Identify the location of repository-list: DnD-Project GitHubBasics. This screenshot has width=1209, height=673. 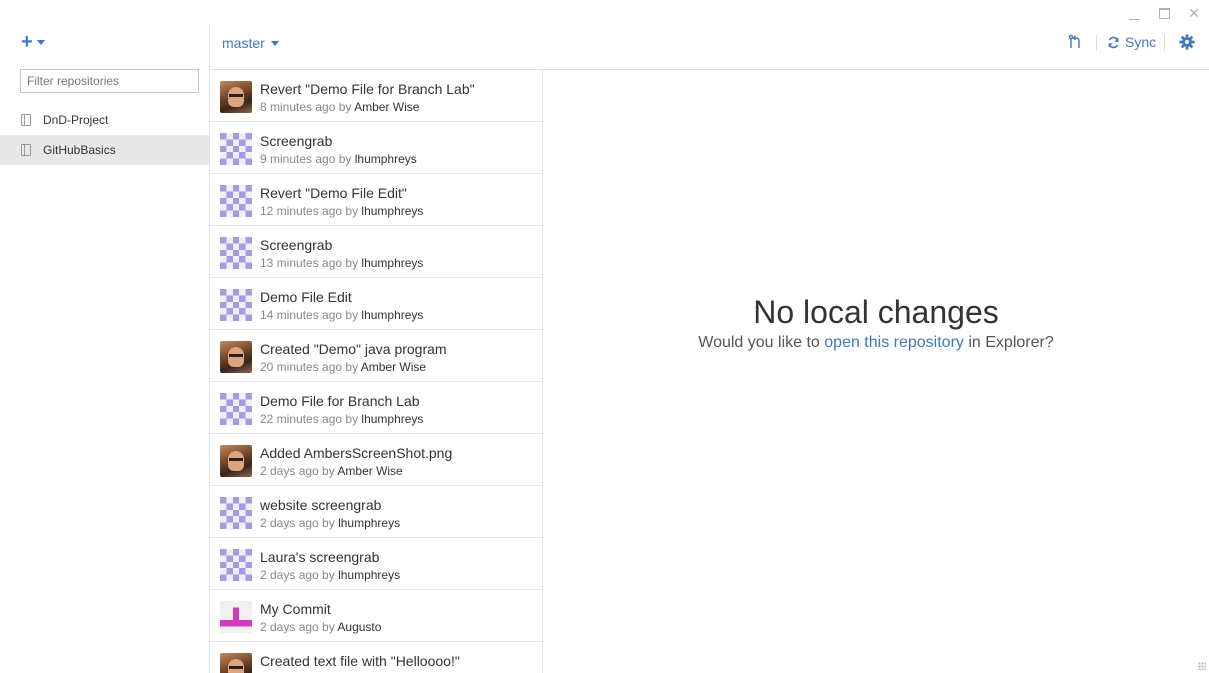
(104, 135).